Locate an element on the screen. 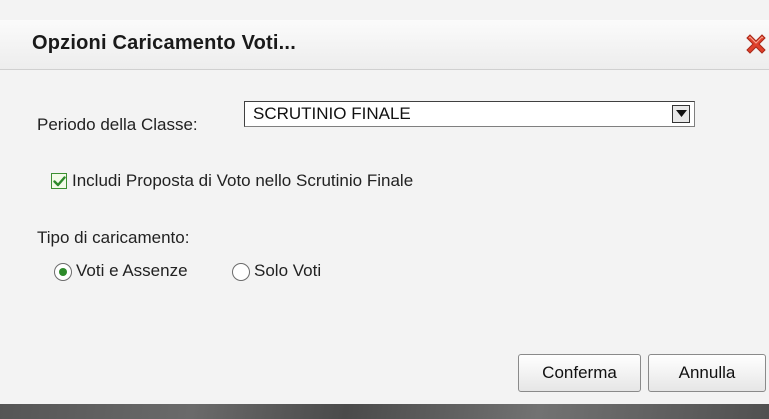 The image size is (769, 419). radio-solo-voti is located at coordinates (241, 272).